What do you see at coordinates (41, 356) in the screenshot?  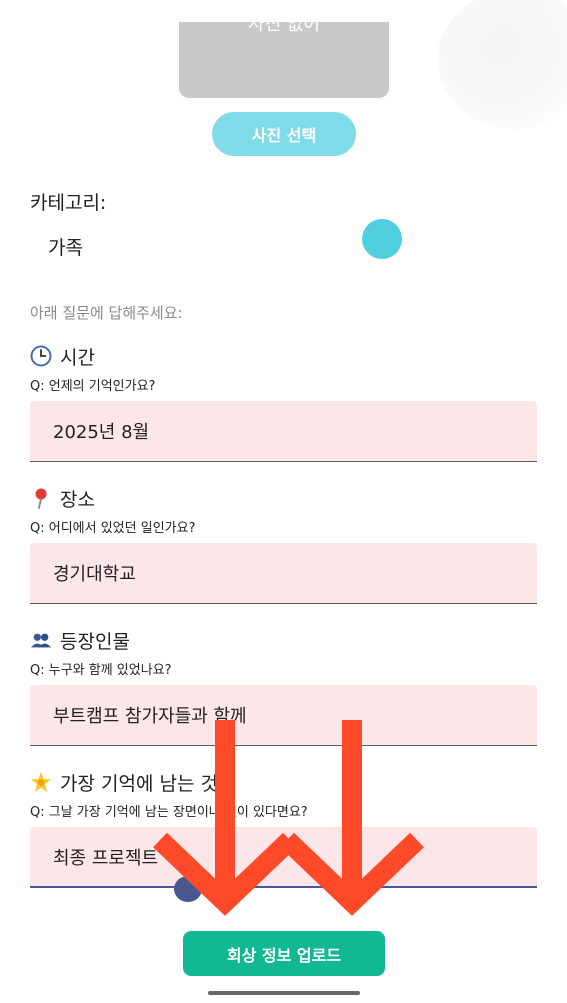 I see `clock-icon` at bounding box center [41, 356].